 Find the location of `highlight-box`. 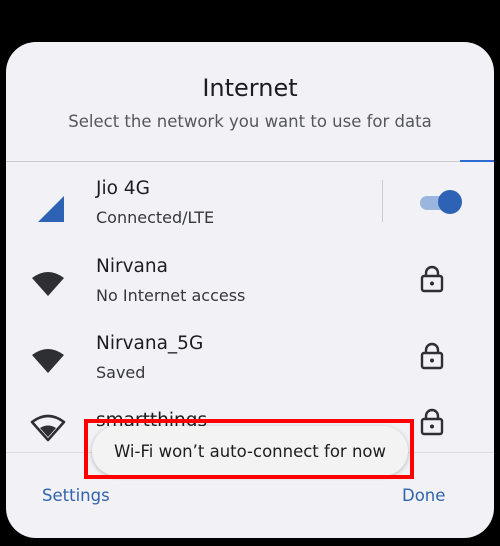

highlight-box is located at coordinates (249, 449).